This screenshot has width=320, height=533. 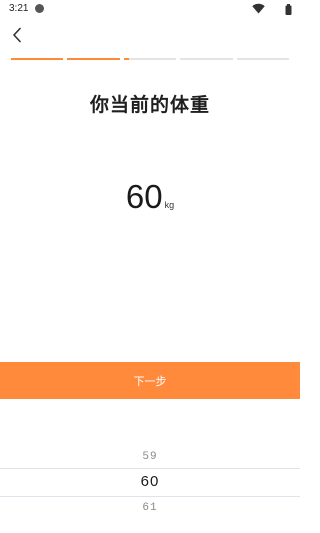 What do you see at coordinates (144, 196) in the screenshot?
I see `weight-value: 60` at bounding box center [144, 196].